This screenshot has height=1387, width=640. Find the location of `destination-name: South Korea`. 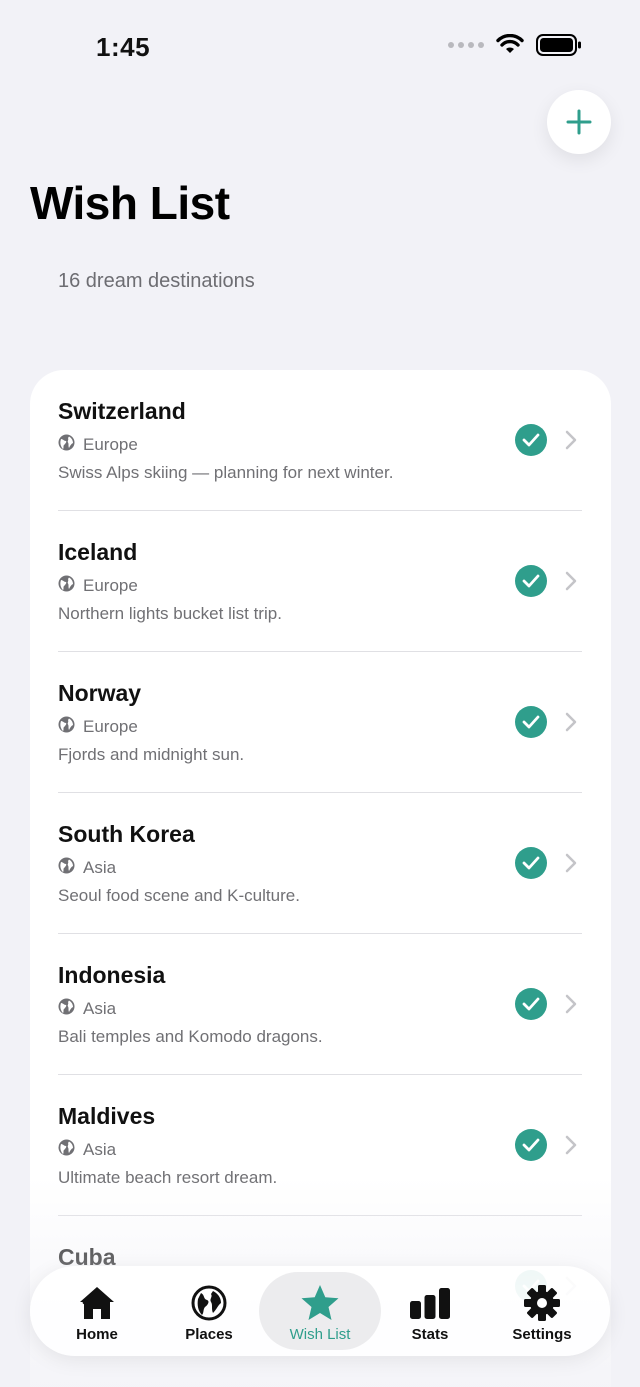

destination-name: South Korea is located at coordinates (126, 834).